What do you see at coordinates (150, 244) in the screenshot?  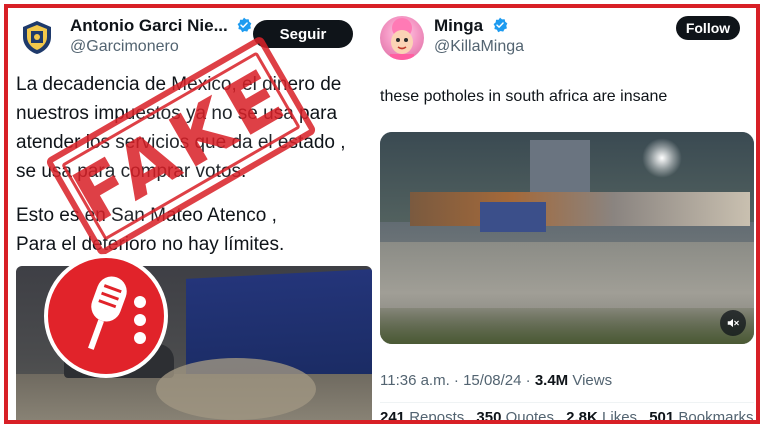 I see `tweet-line: Para el deterioro no hay límites.` at bounding box center [150, 244].